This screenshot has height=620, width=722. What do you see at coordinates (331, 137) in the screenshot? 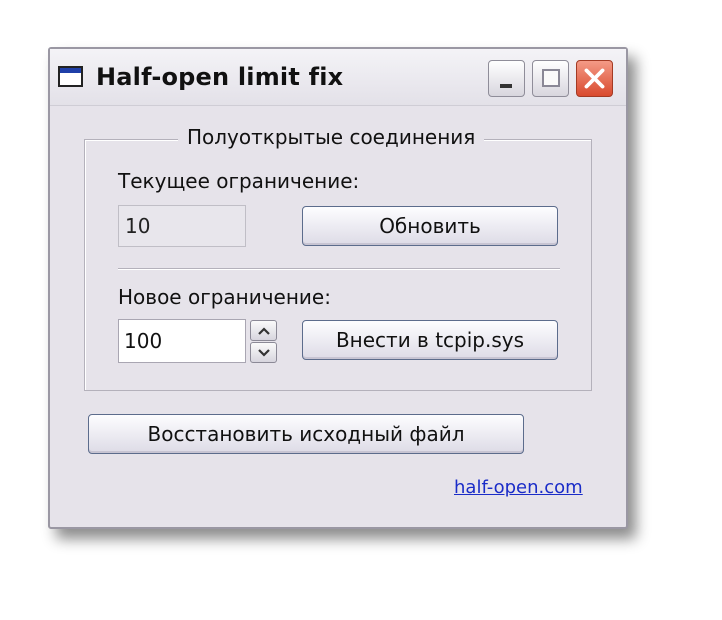
I see `groupbox-legend: Полуоткрытые соединения` at bounding box center [331, 137].